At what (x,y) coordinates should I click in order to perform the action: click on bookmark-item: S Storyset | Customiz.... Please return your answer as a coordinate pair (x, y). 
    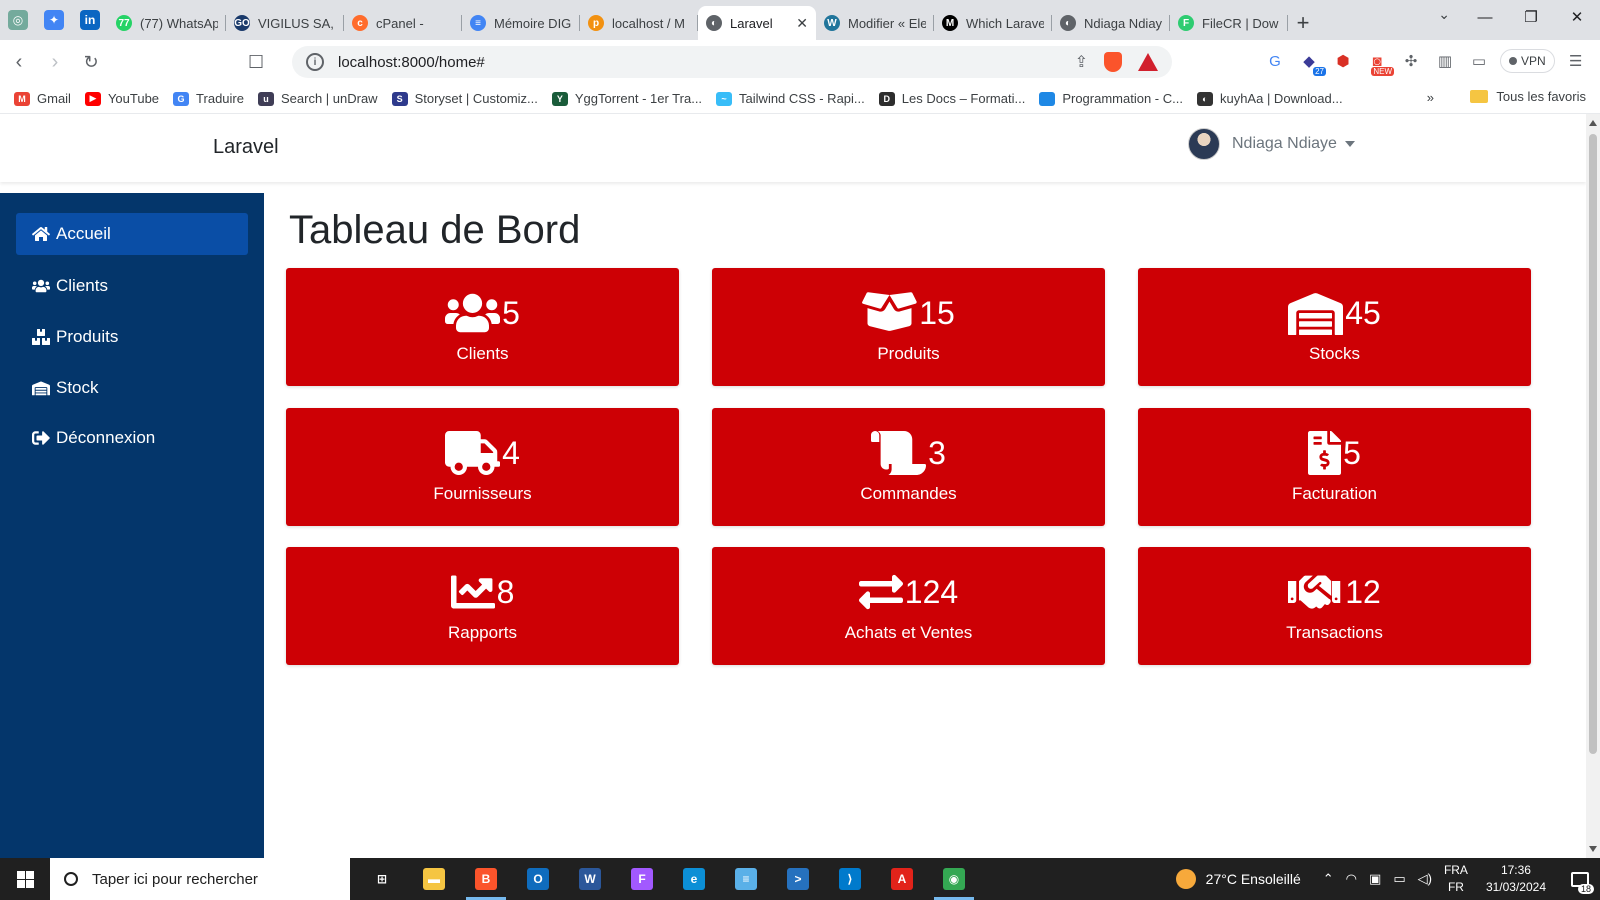
    Looking at the image, I should click on (464, 98).